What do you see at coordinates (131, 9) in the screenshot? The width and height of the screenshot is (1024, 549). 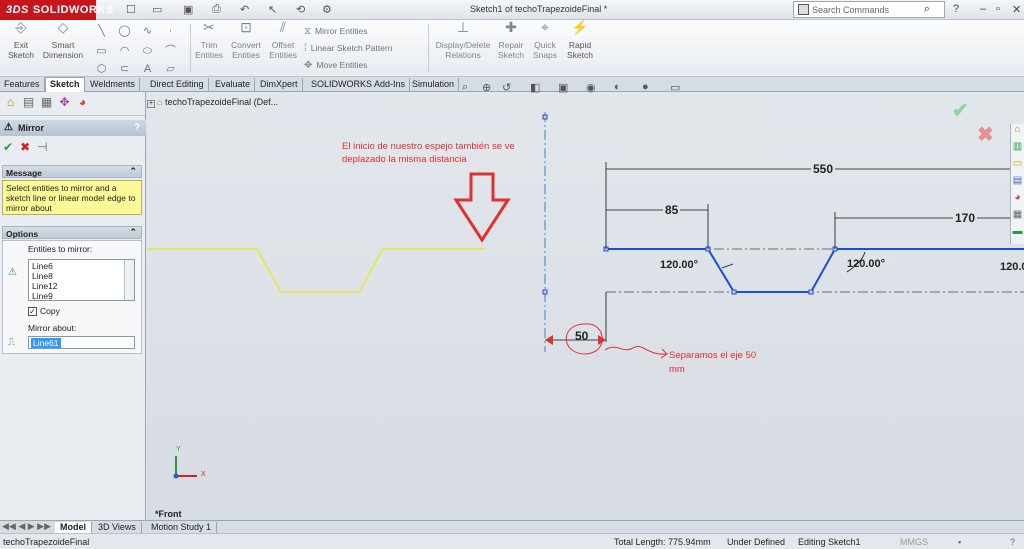 I see `new-icon: ☐` at bounding box center [131, 9].